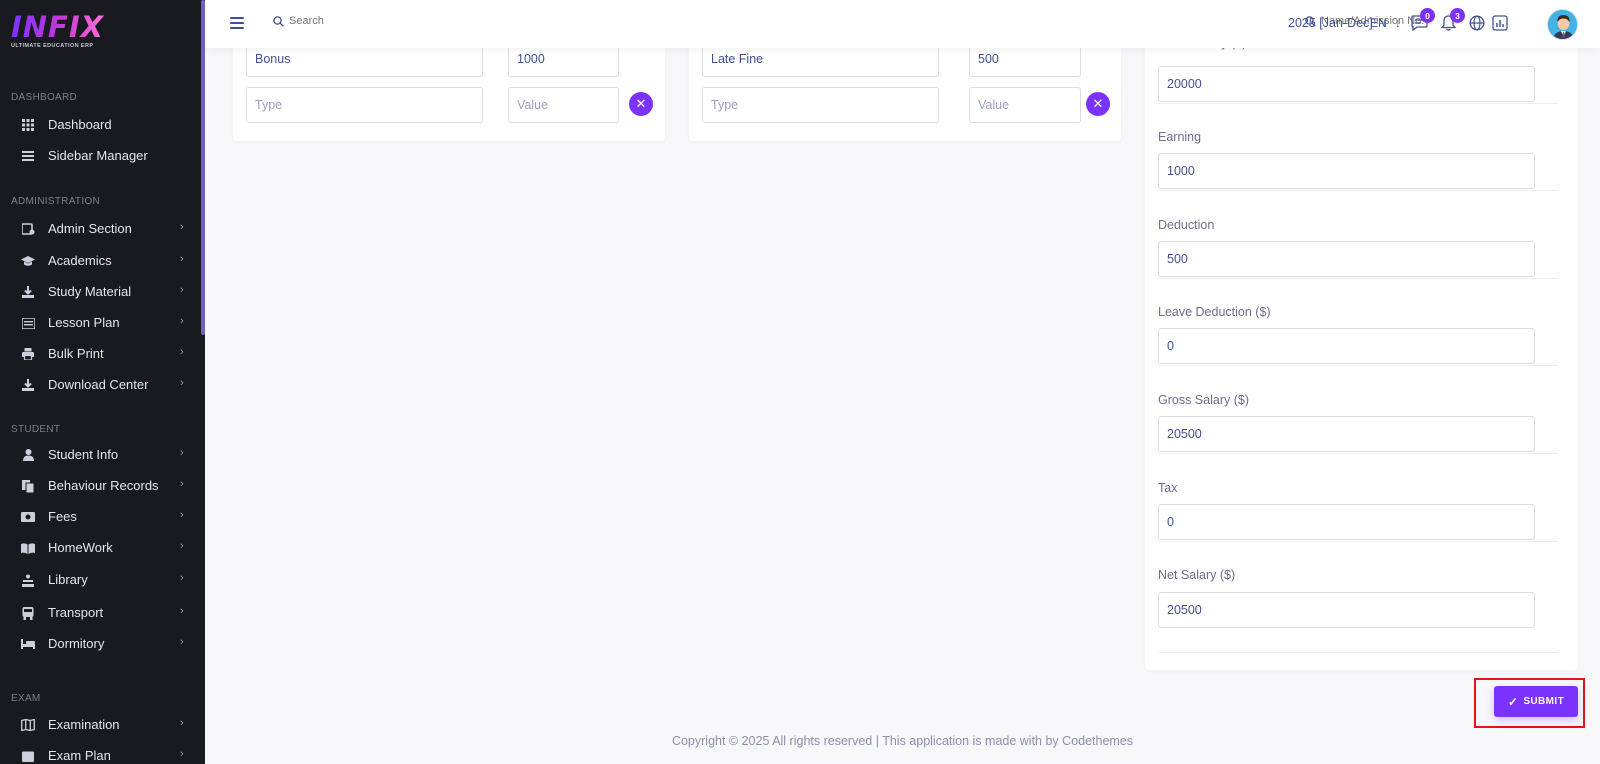  What do you see at coordinates (1180, 137) in the screenshot?
I see `earning-label: Earning` at bounding box center [1180, 137].